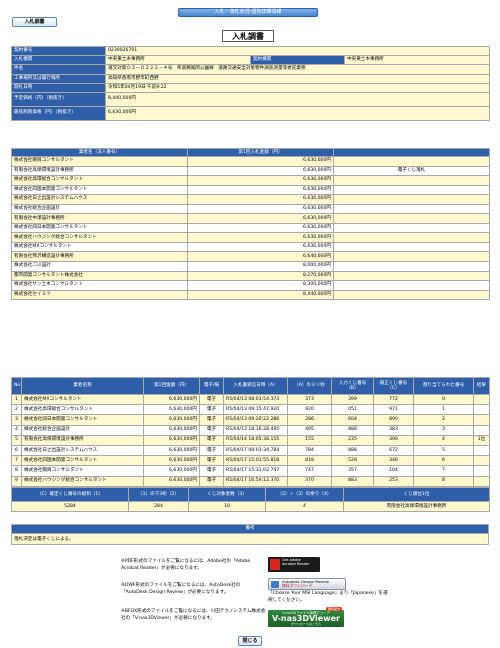  Describe the element at coordinates (16, 440) in the screenshot. I see `lottery-no-cell: 5` at that location.